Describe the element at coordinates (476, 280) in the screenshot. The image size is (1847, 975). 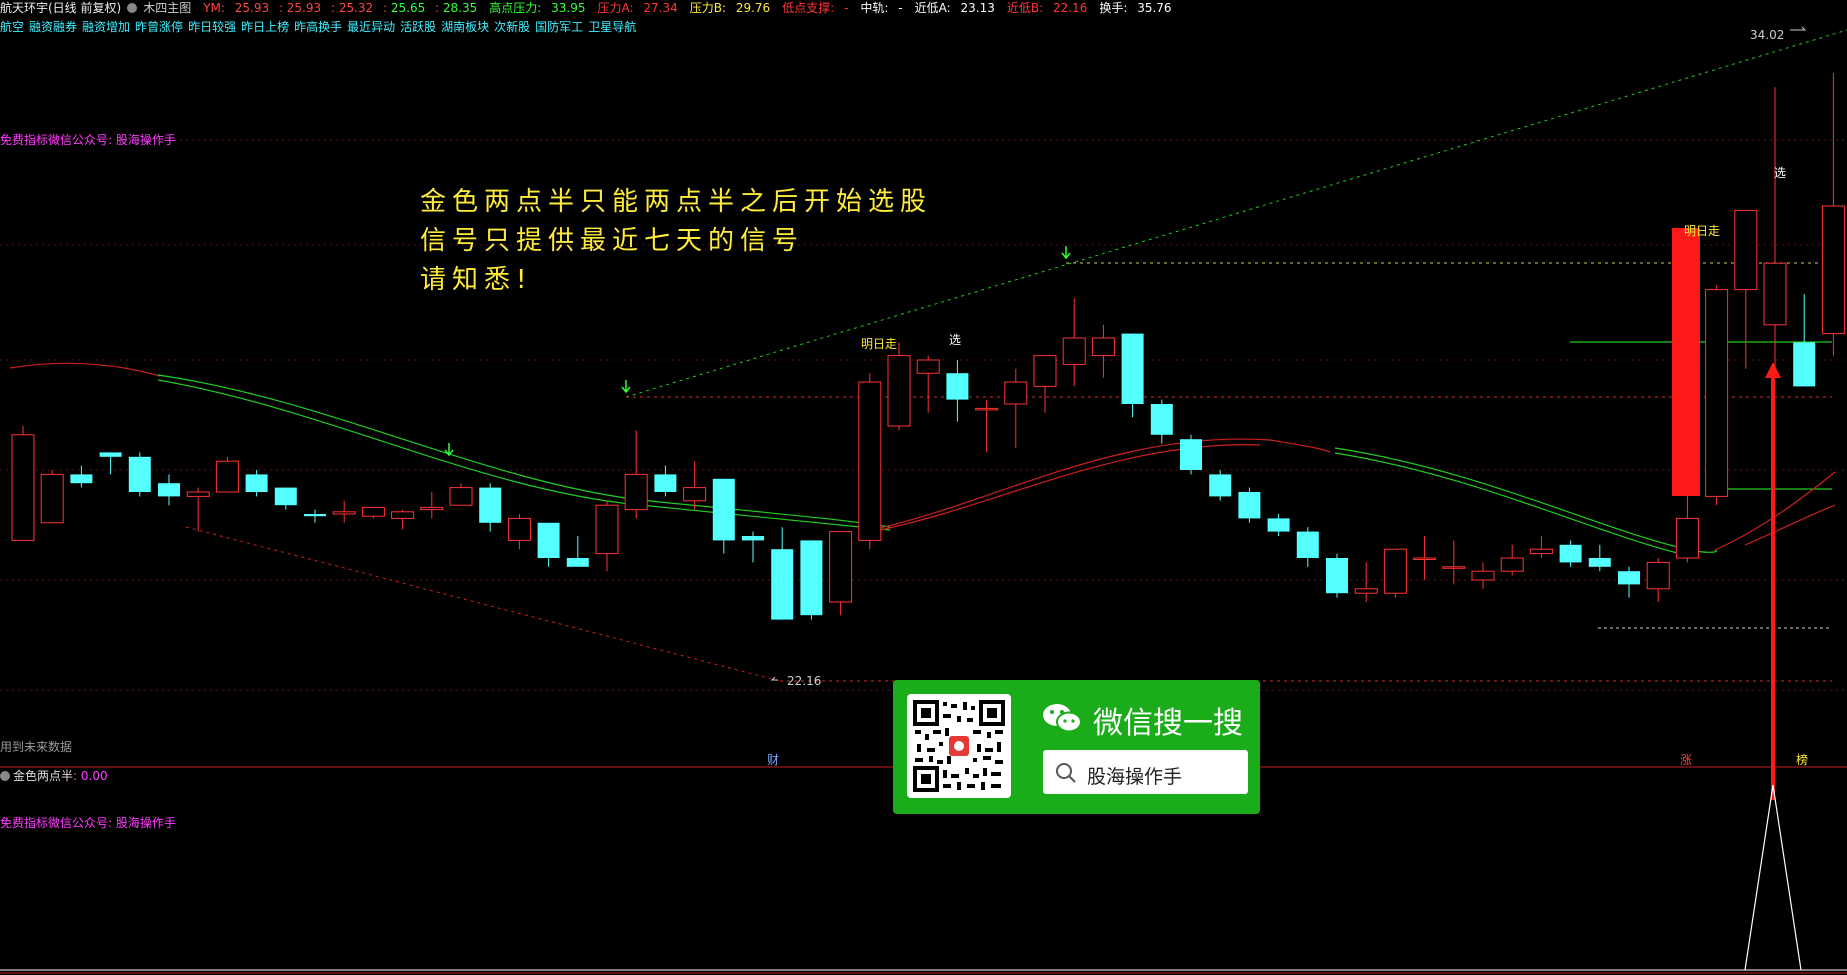
I see `notice-line-3: 请知悉!` at that location.